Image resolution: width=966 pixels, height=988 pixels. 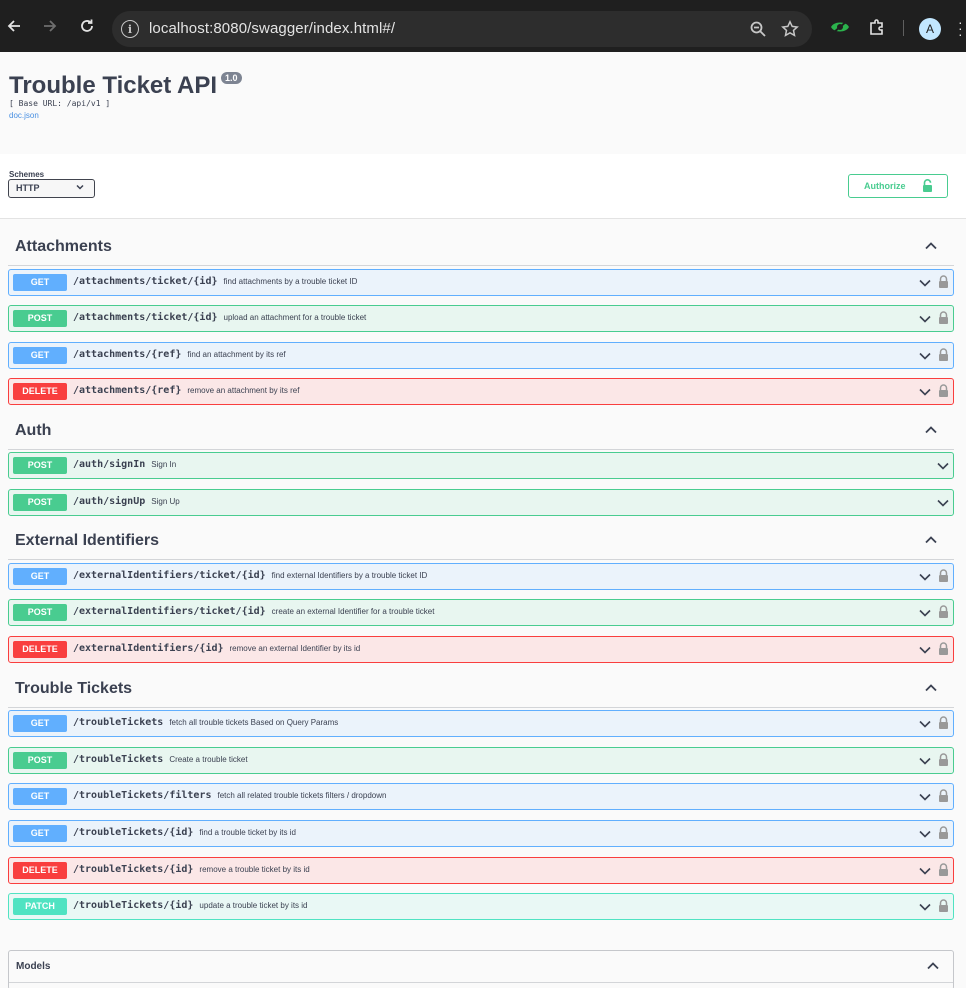 What do you see at coordinates (481, 691) in the screenshot?
I see `tag-trouble-tickets: Trouble Tickets` at bounding box center [481, 691].